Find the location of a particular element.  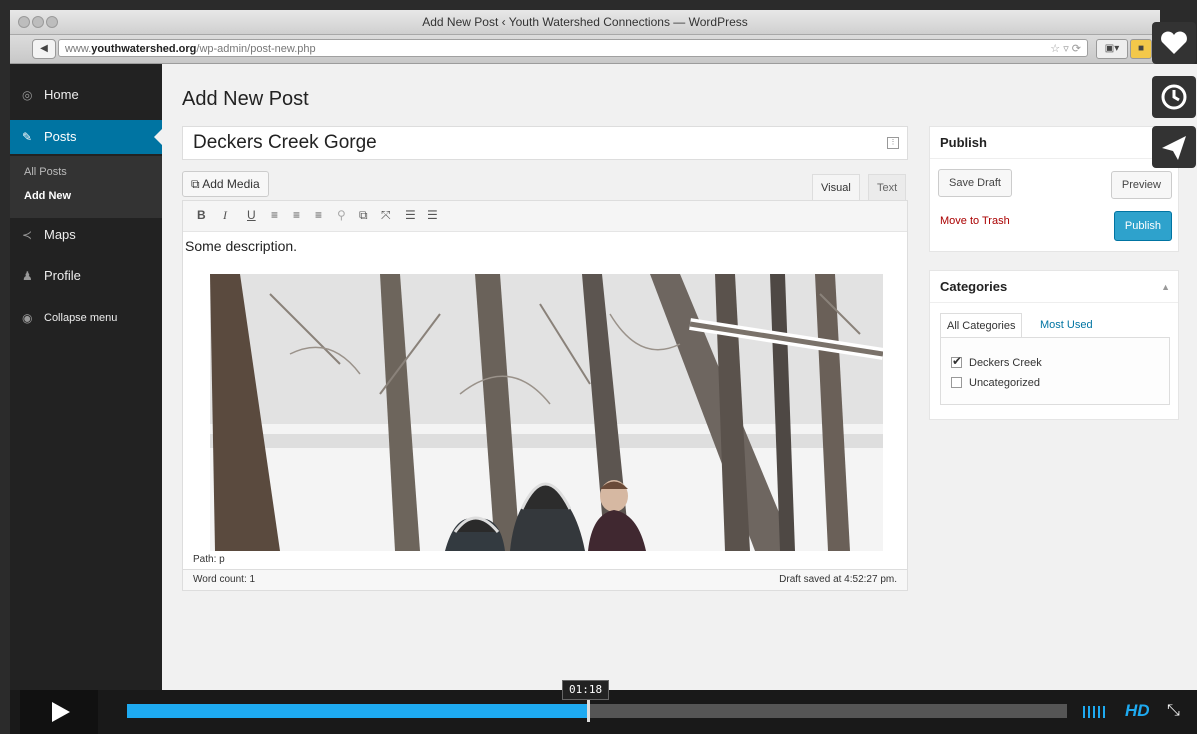

collapse-arrow-icon: ▲ is located at coordinates (1165, 287).